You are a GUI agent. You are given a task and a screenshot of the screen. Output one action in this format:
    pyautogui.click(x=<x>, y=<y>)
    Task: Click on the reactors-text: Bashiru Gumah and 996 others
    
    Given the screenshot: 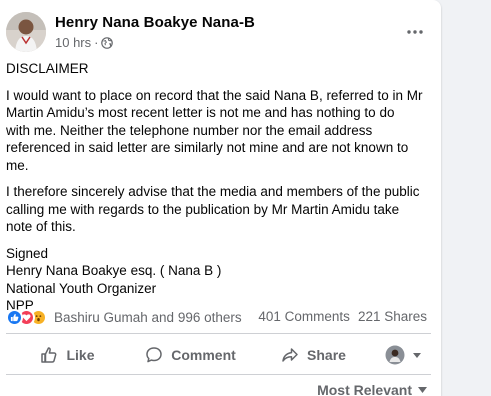 What is the action you would take?
    pyautogui.click(x=148, y=317)
    